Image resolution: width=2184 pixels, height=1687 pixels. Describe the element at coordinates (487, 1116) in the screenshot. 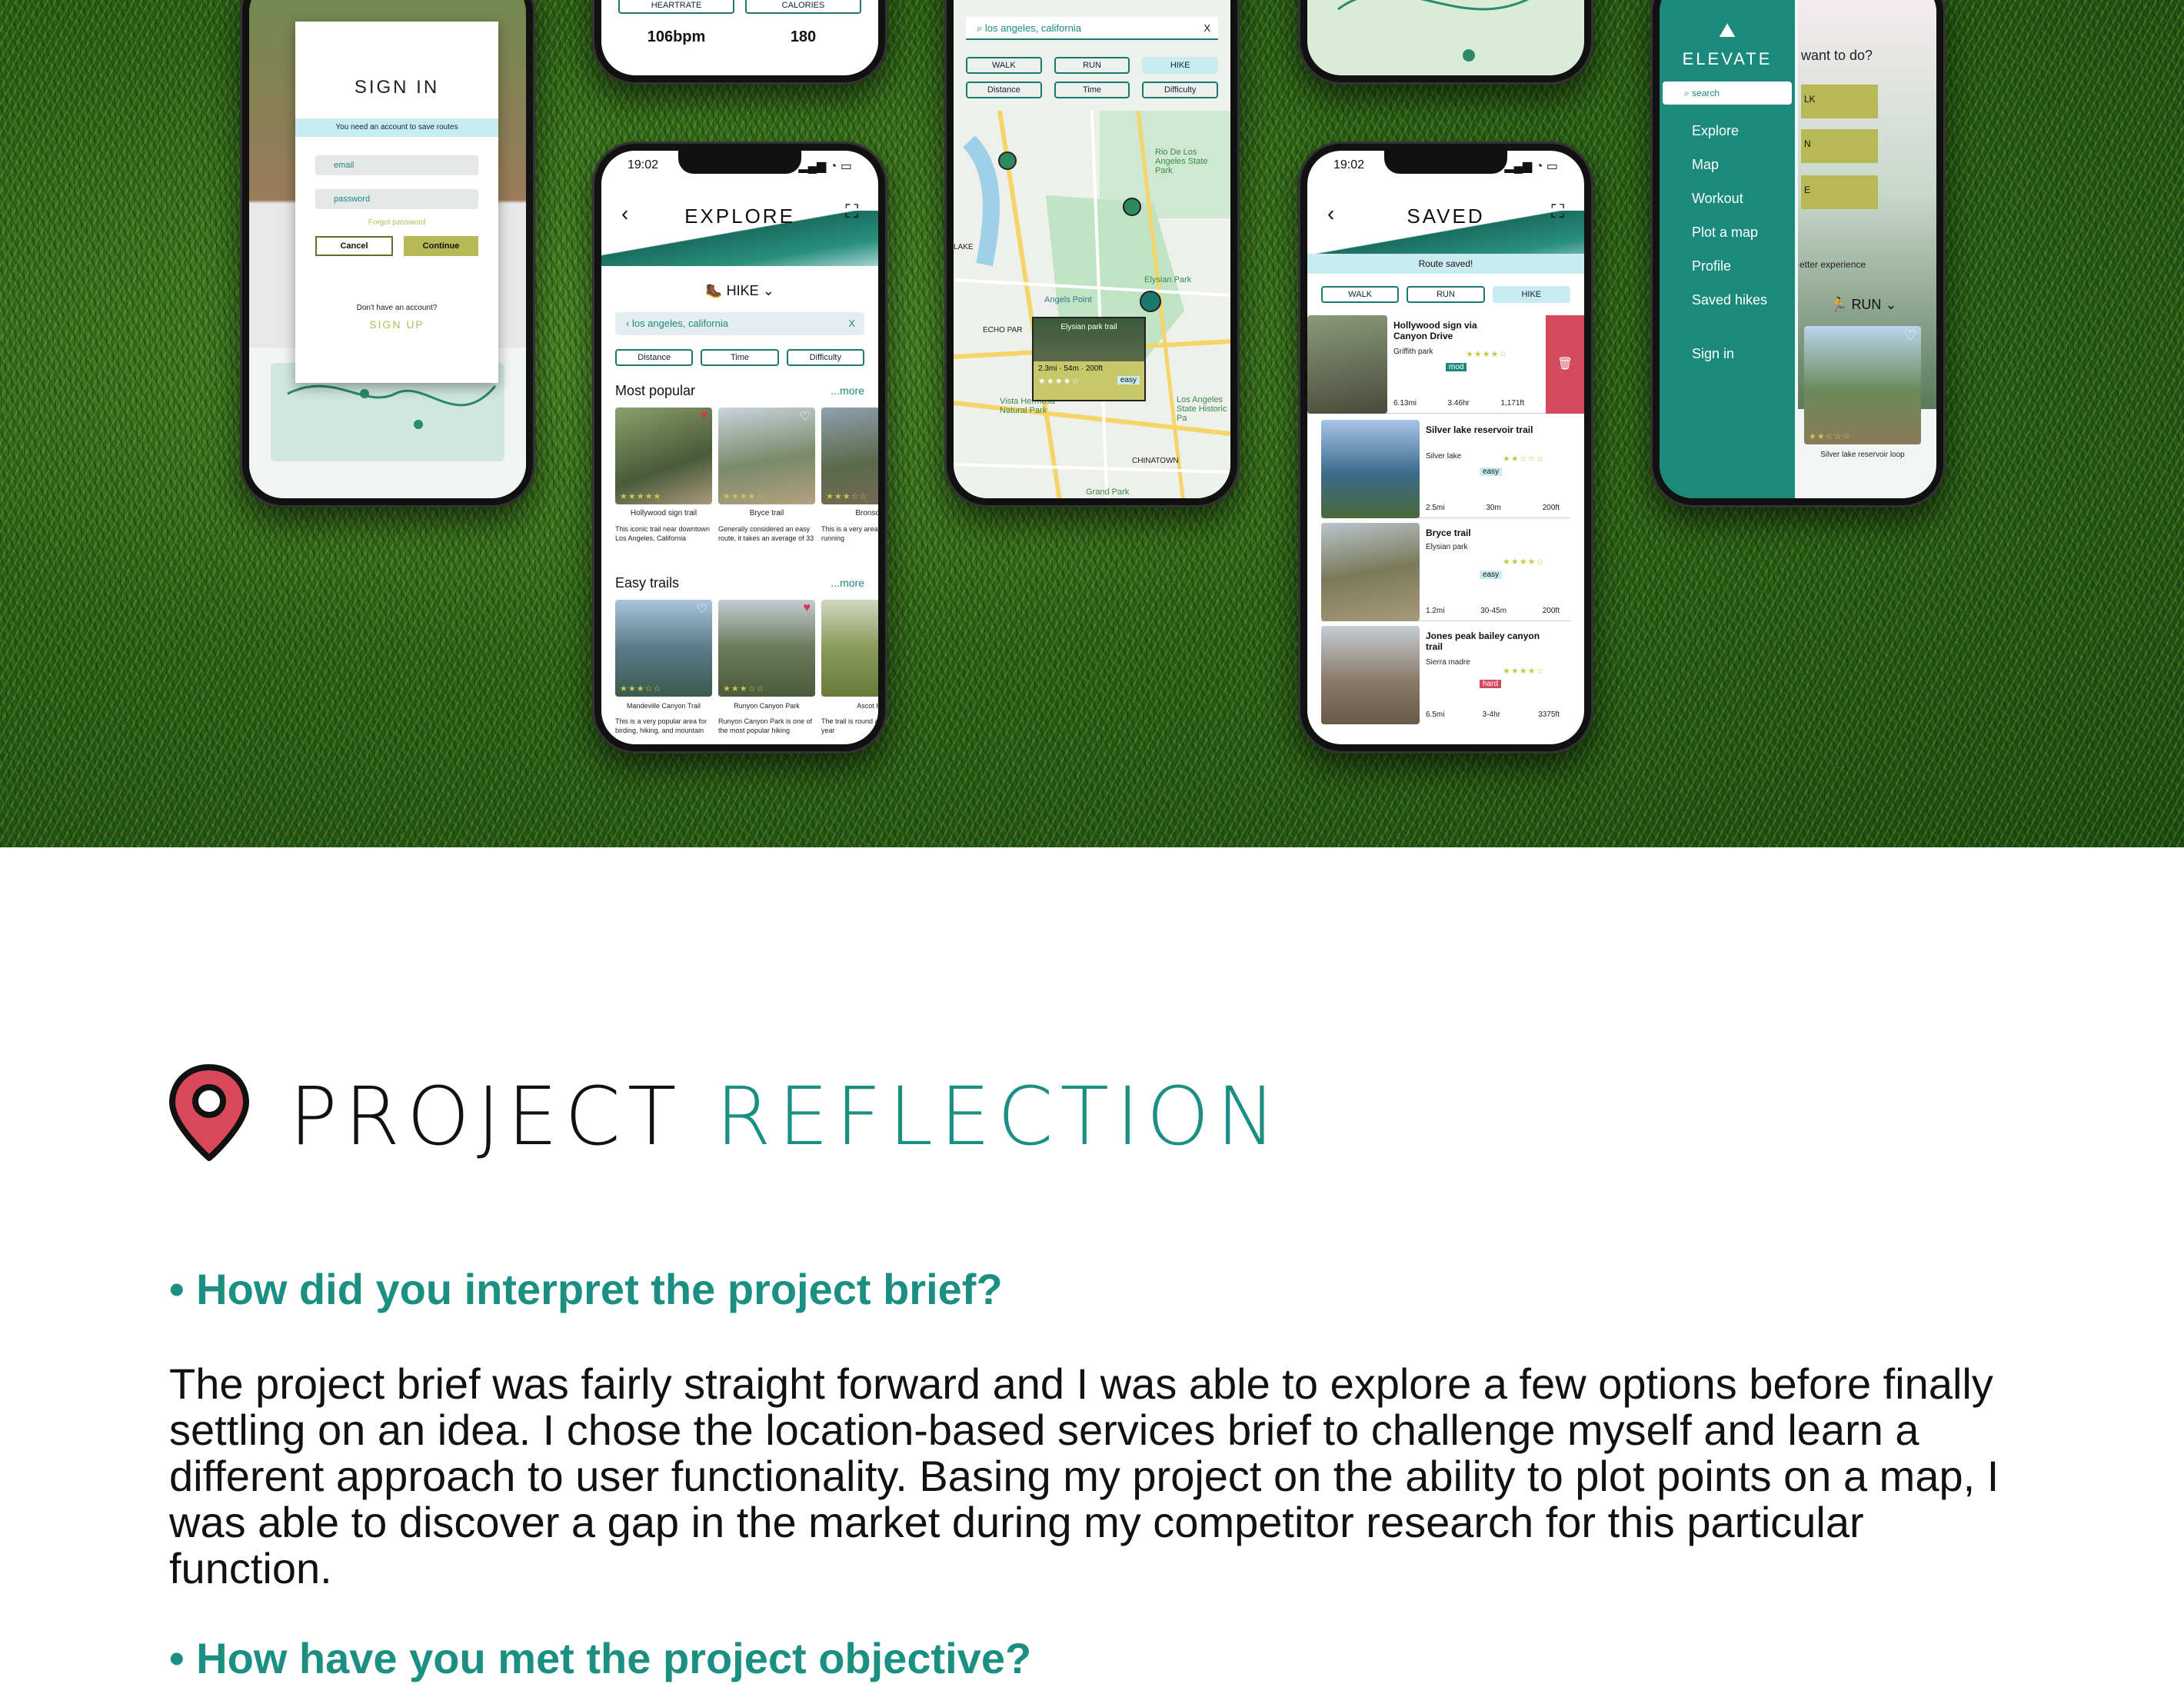

I see `title-dark: PROJECT` at that location.